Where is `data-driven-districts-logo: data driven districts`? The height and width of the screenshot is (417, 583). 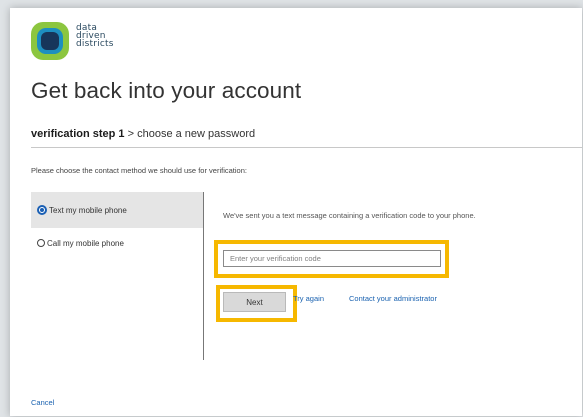 data-driven-districts-logo: data driven districts is located at coordinates (106, 42).